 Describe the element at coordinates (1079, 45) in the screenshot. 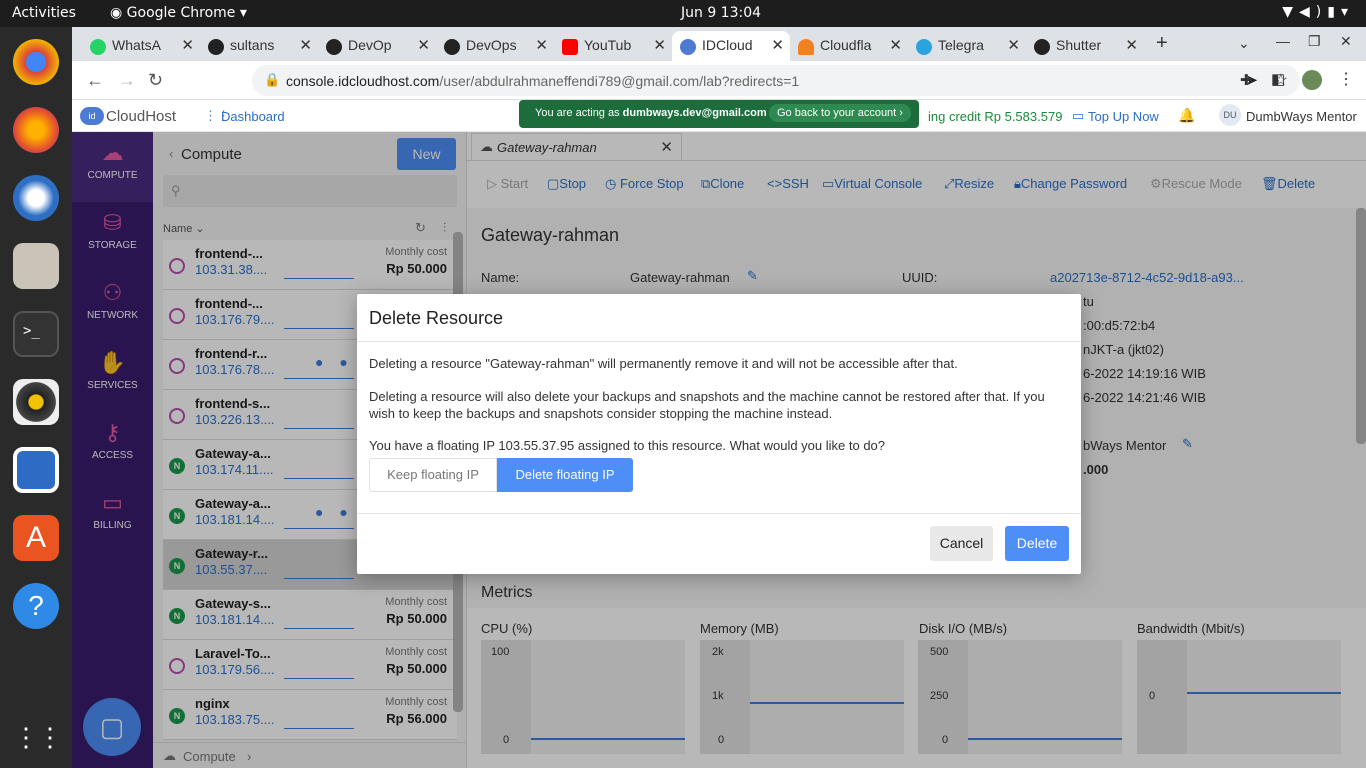

I see `tab-label: Shutter` at that location.